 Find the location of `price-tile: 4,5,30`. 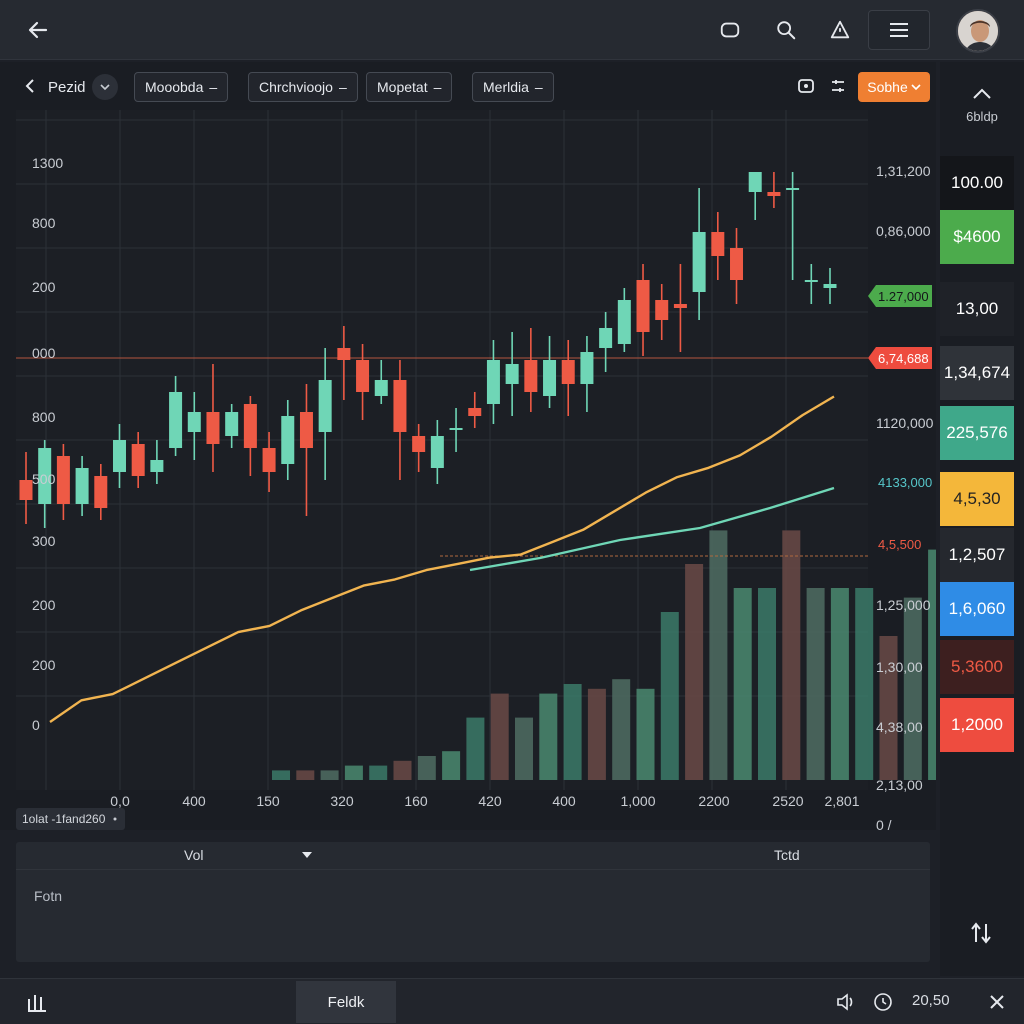

price-tile: 4,5,30 is located at coordinates (977, 499).